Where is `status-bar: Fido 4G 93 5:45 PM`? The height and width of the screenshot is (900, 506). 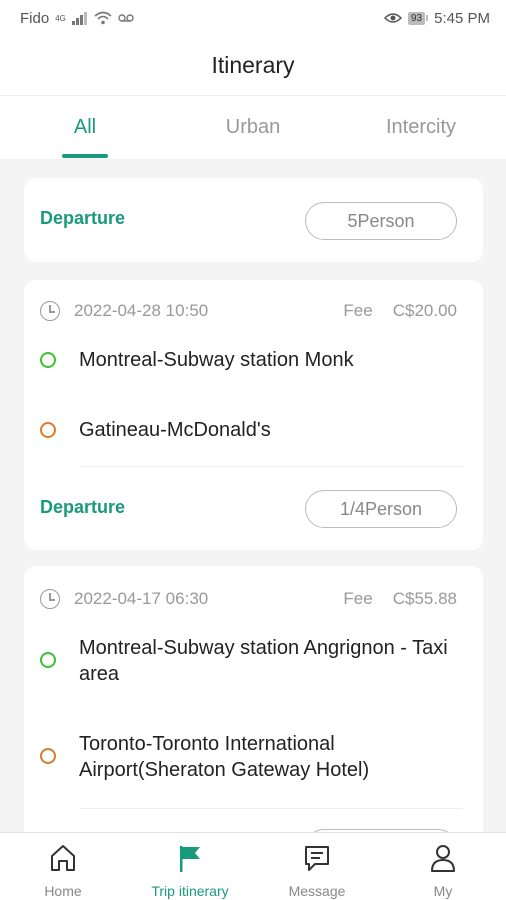
status-bar: Fido 4G 93 5:45 PM is located at coordinates (253, 18).